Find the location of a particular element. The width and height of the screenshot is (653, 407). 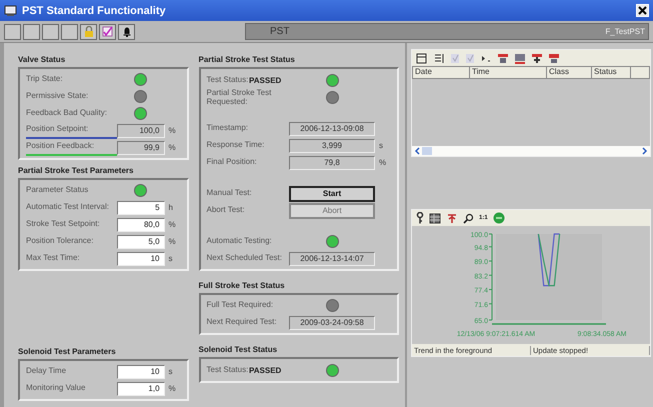

field-label: Trip State: is located at coordinates (45, 79).